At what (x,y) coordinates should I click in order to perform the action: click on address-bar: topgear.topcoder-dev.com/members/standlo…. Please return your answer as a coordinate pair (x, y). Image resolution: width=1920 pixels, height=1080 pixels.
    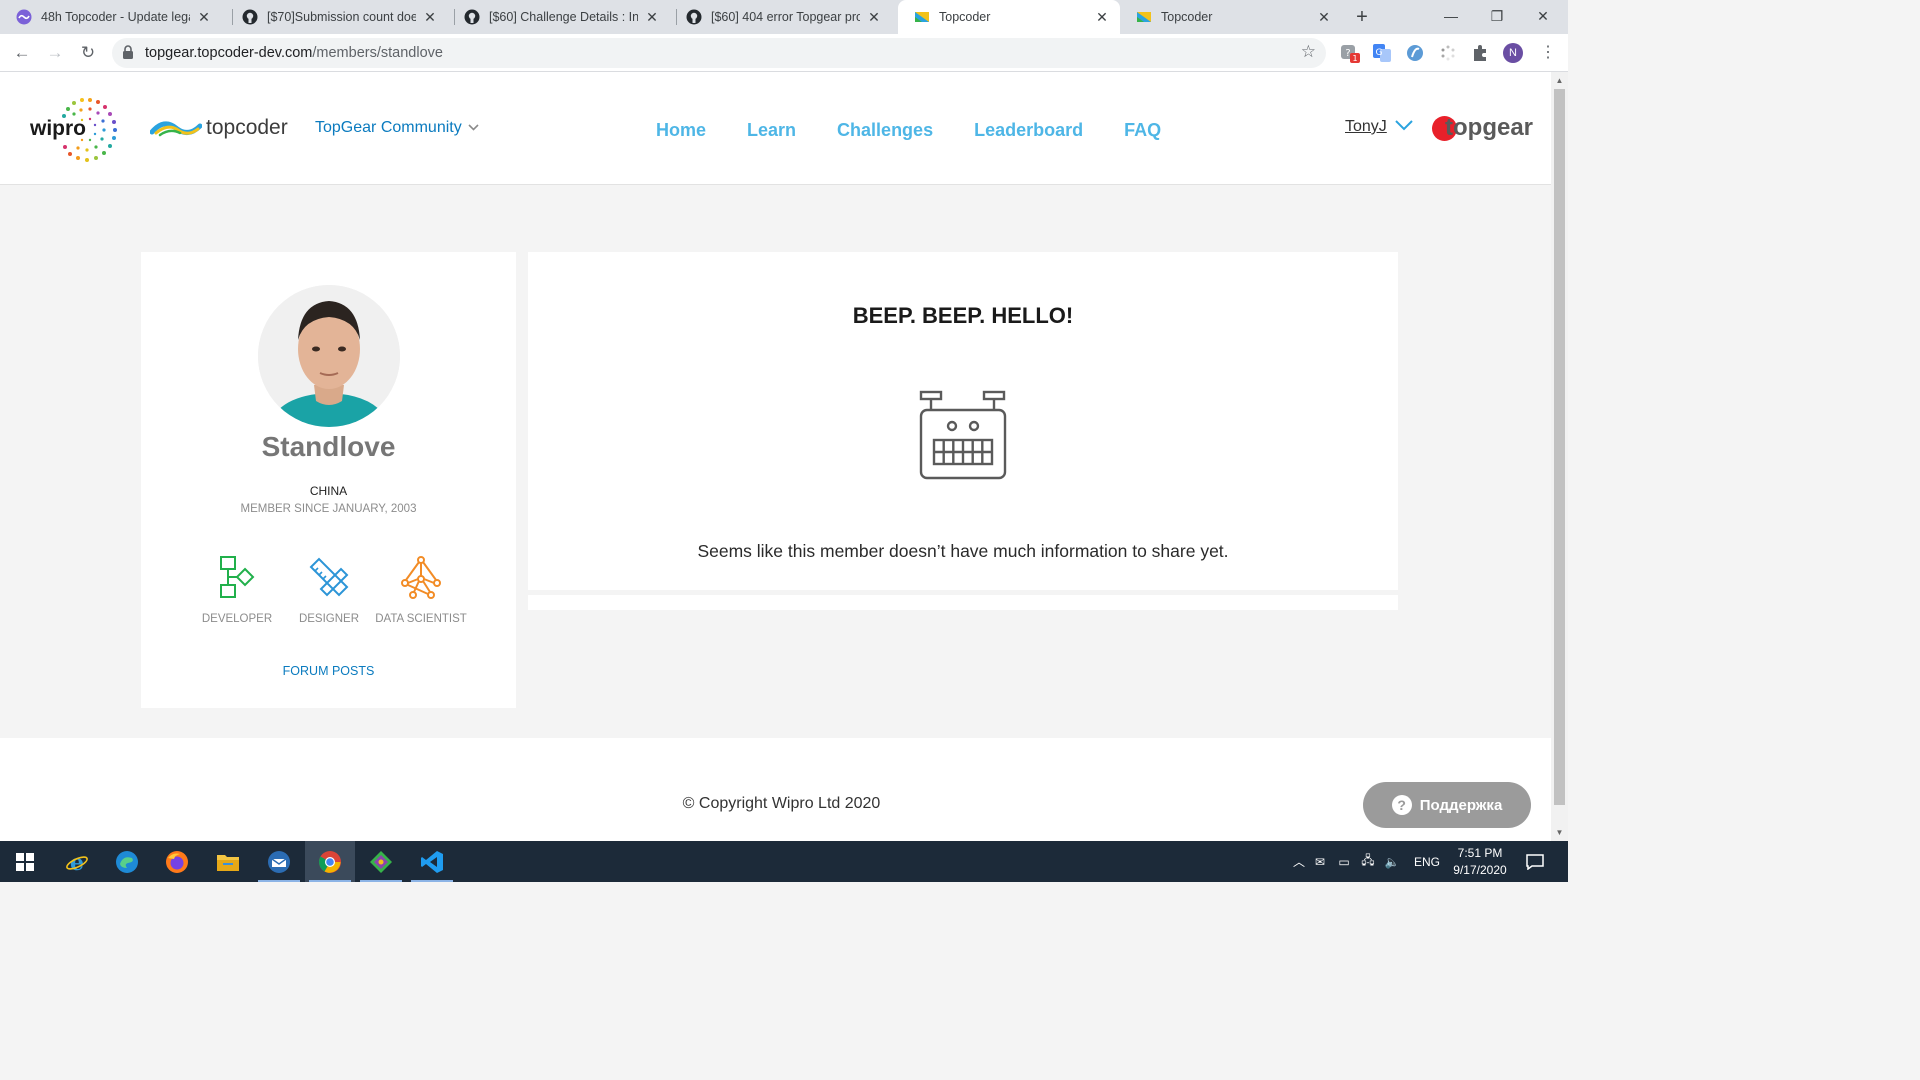
    Looking at the image, I should click on (719, 53).